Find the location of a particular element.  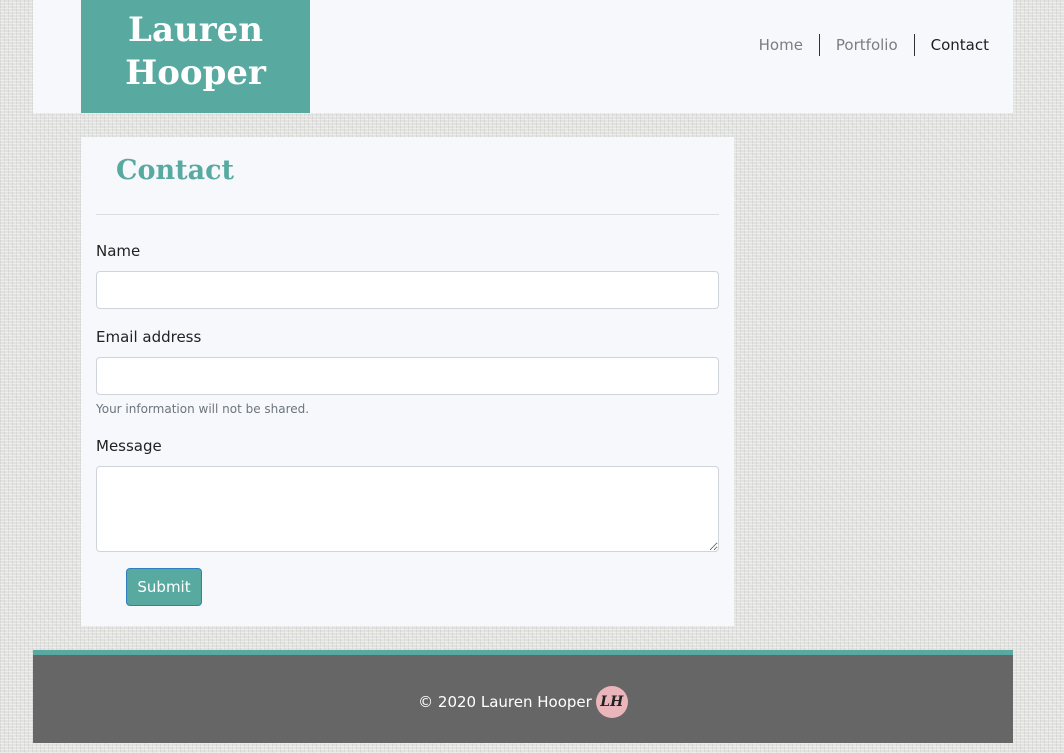

site-header: Lauren Hooper Home Portfolio Contact is located at coordinates (523, 56).